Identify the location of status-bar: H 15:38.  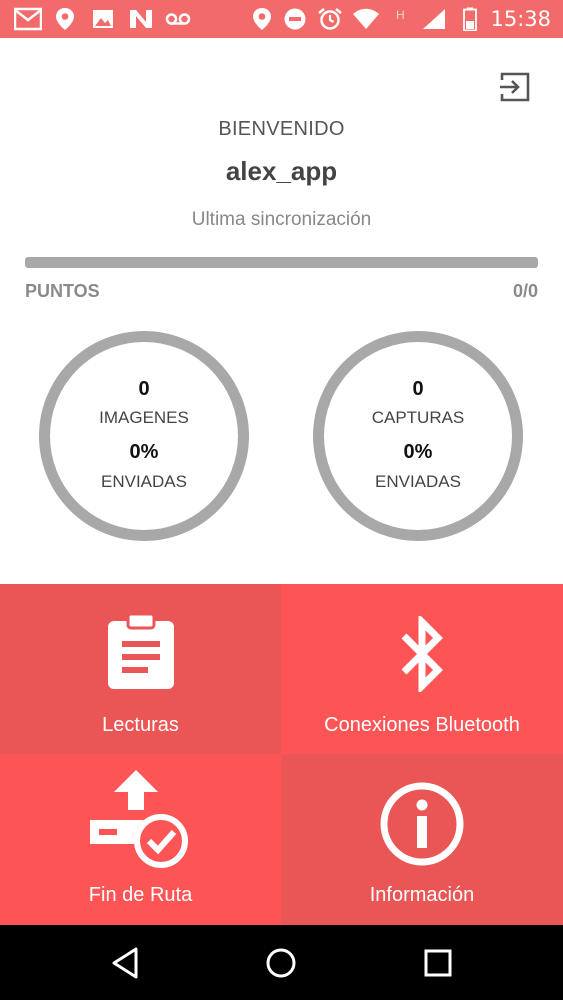
(281, 19).